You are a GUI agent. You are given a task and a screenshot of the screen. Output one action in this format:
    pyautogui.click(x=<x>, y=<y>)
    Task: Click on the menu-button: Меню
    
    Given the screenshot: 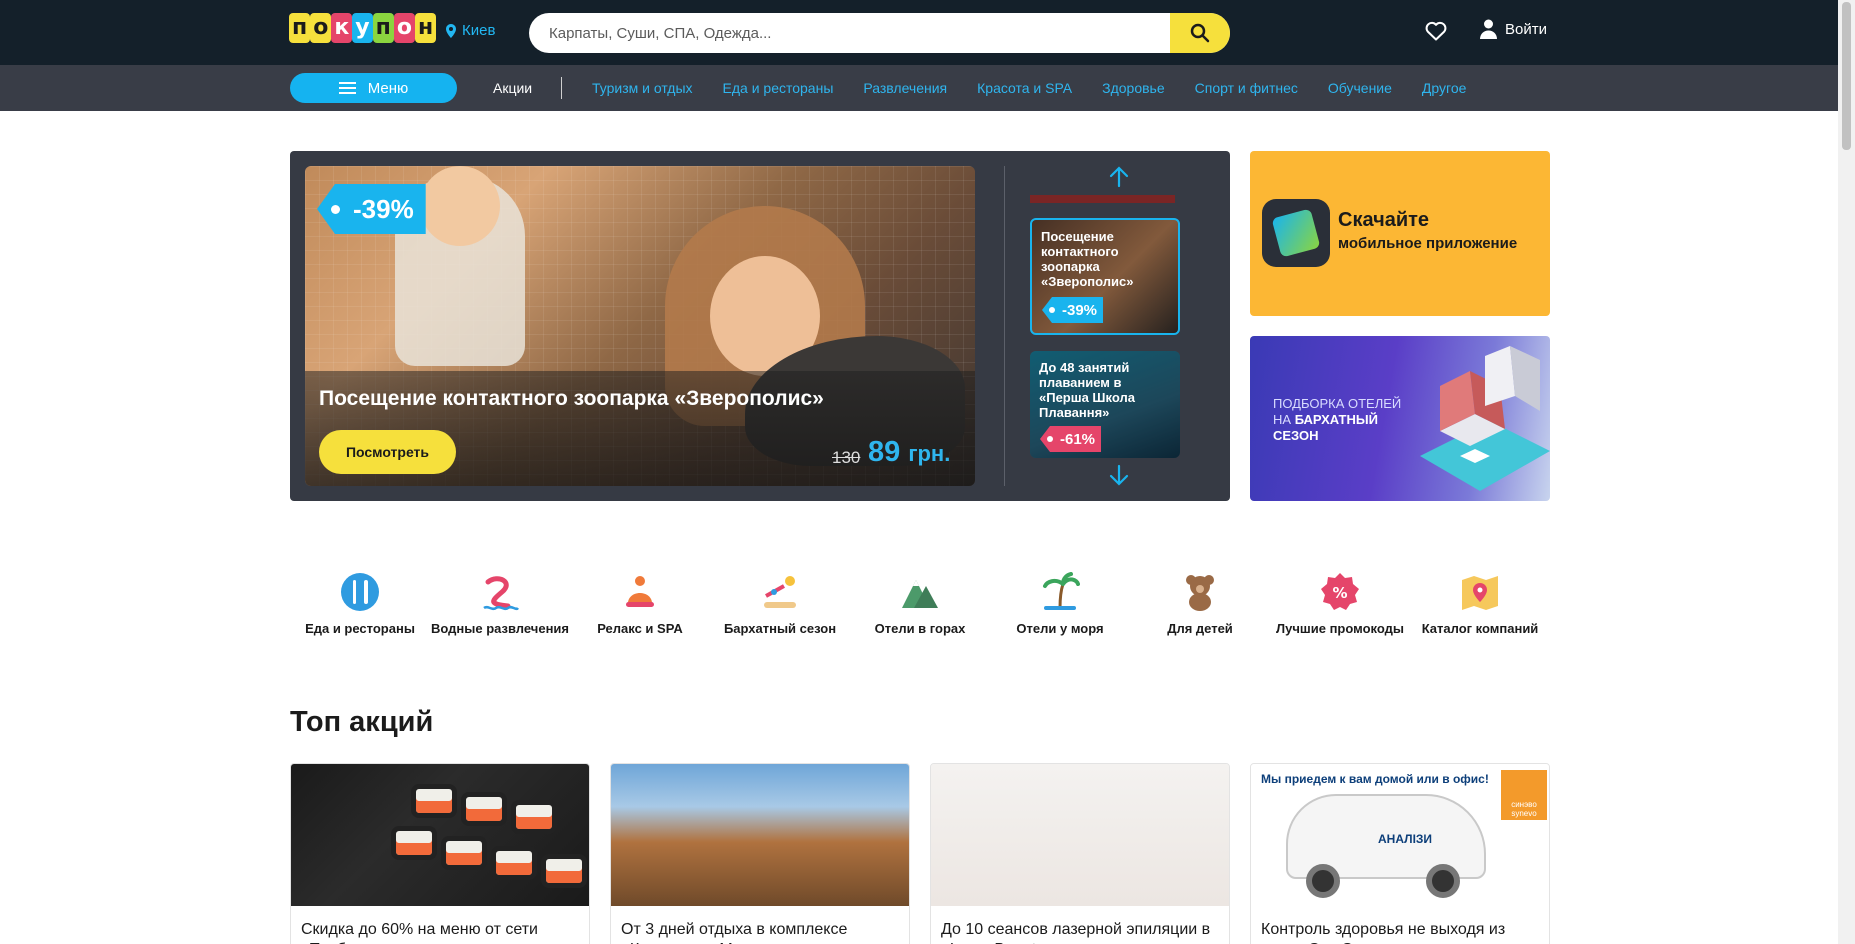 What is the action you would take?
    pyautogui.click(x=373, y=88)
    